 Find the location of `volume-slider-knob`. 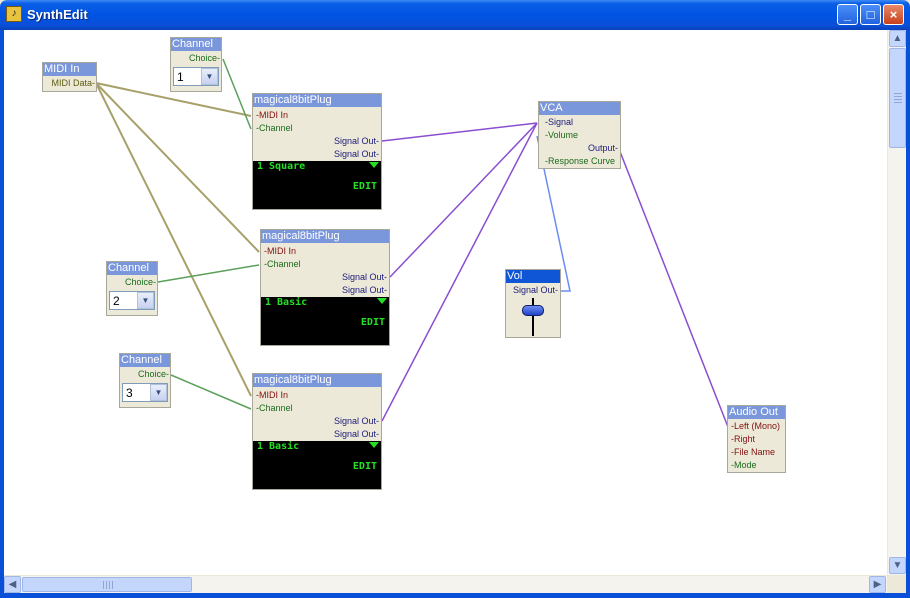

volume-slider-knob is located at coordinates (533, 310).